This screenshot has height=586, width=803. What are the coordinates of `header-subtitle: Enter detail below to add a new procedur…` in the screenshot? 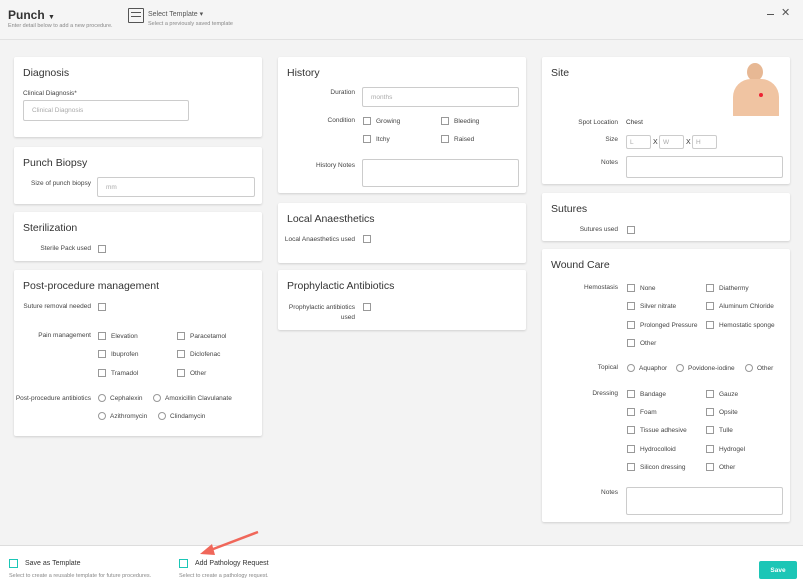 It's located at (60, 26).